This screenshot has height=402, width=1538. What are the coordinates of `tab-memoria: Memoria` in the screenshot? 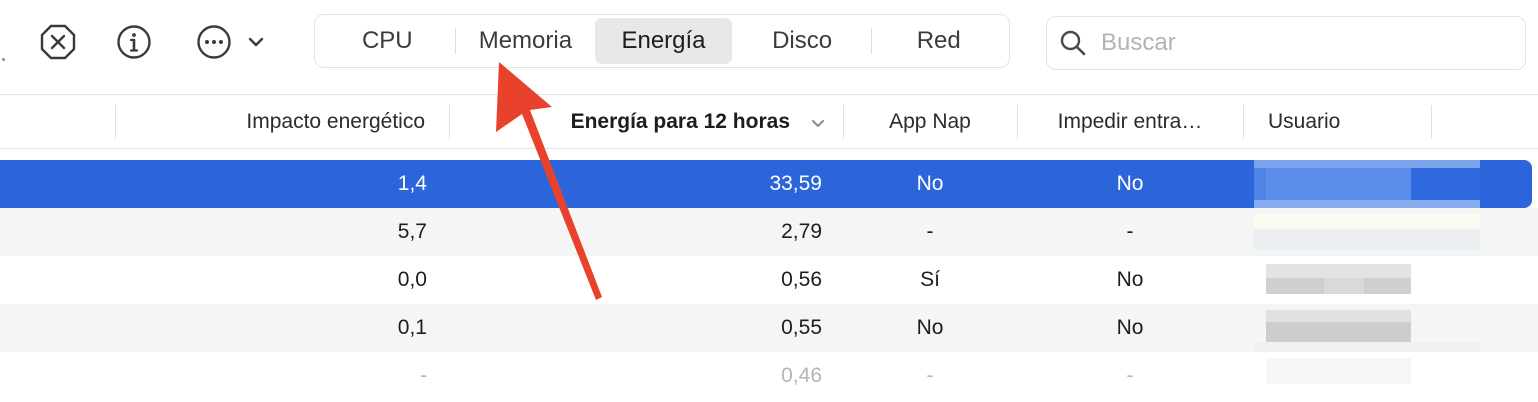 It's located at (526, 41).